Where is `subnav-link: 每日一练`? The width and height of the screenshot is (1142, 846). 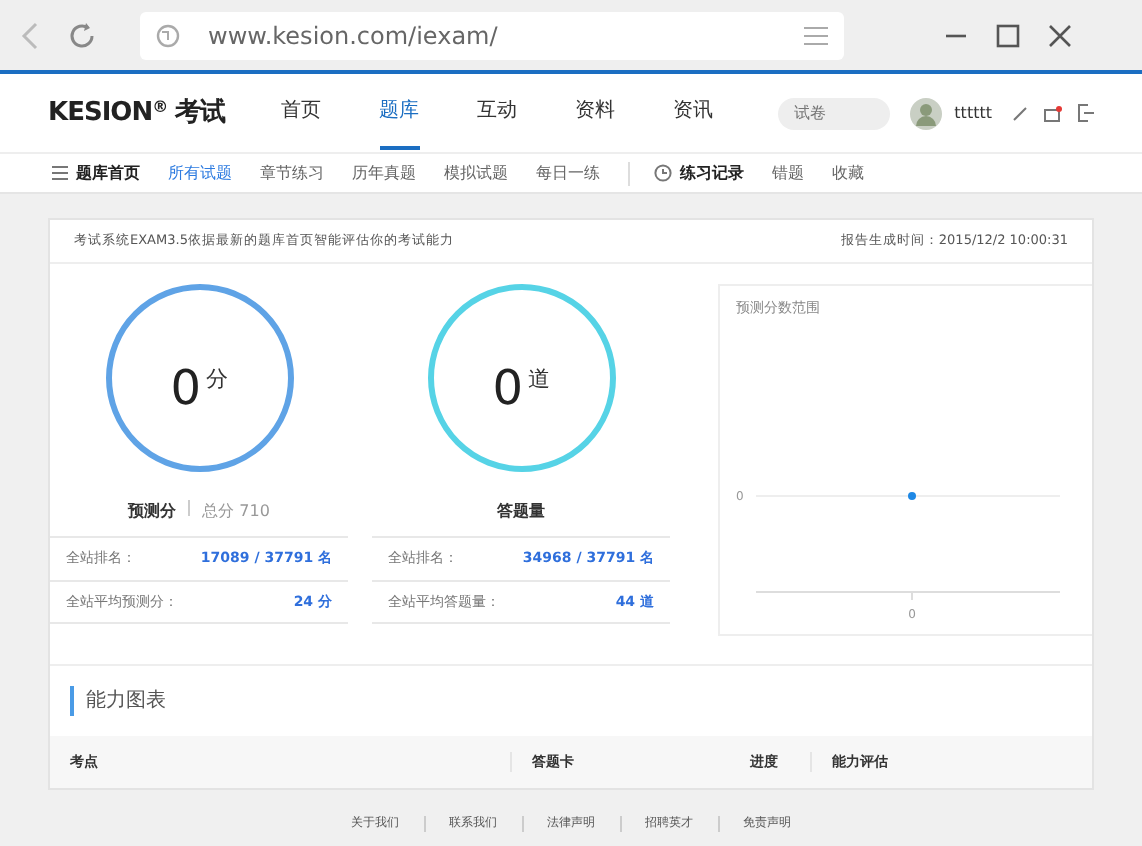
subnav-link: 每日一练 is located at coordinates (568, 173).